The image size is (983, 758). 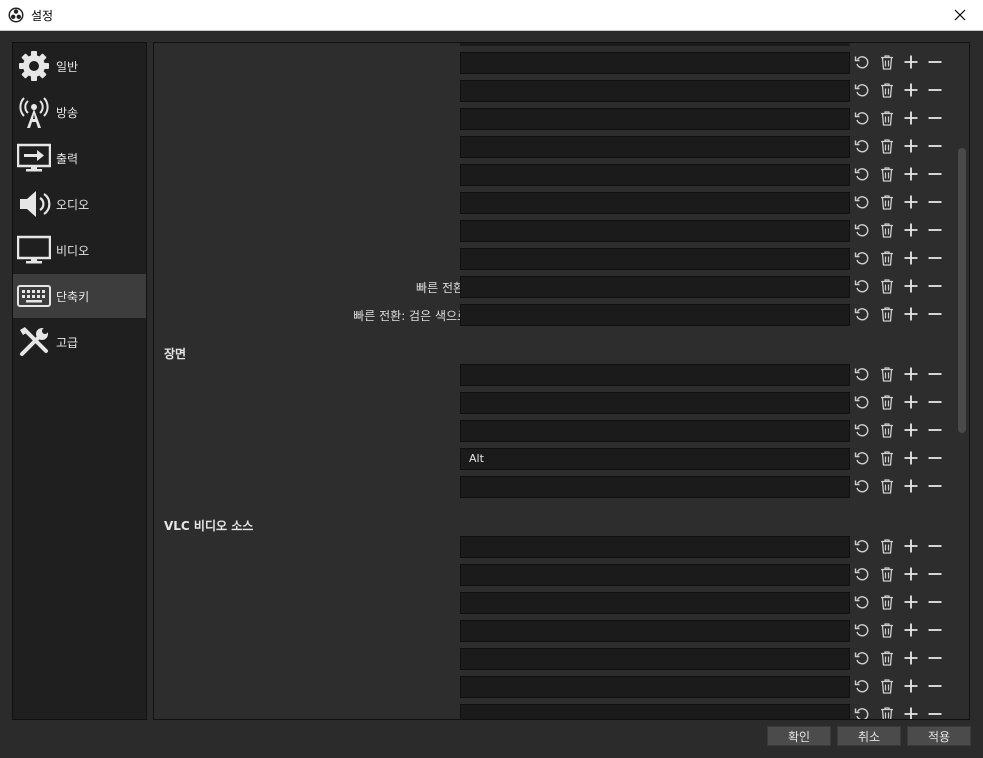 I want to click on sidebar-item-hotkeys: 단축키, so click(x=79, y=296).